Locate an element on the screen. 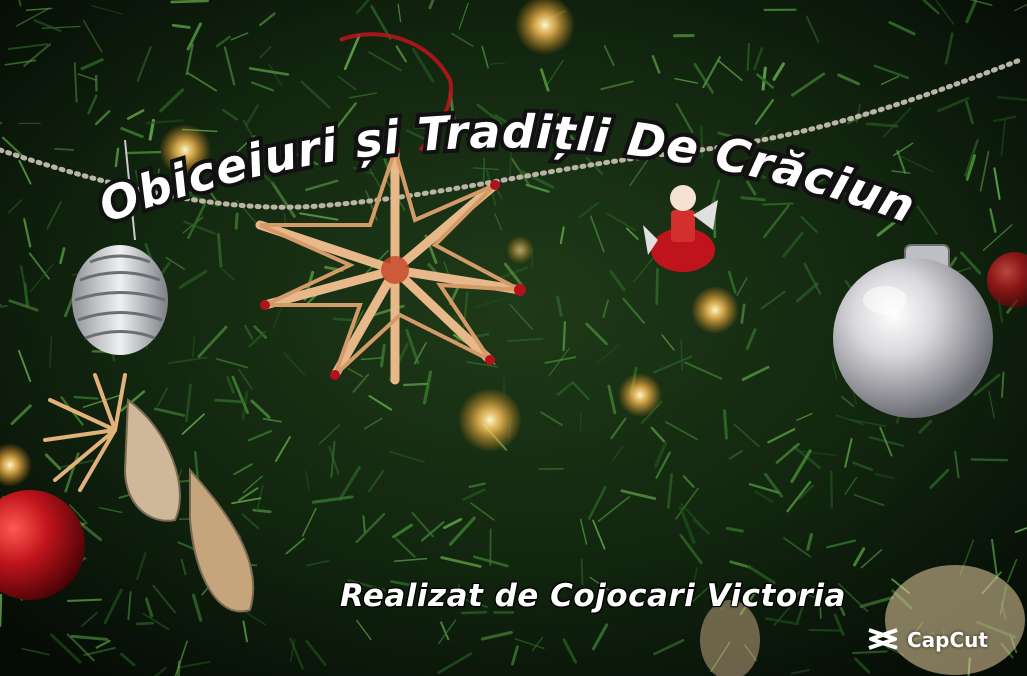 The height and width of the screenshot is (676, 1027). capcut-watermark: CapCut is located at coordinates (927, 640).